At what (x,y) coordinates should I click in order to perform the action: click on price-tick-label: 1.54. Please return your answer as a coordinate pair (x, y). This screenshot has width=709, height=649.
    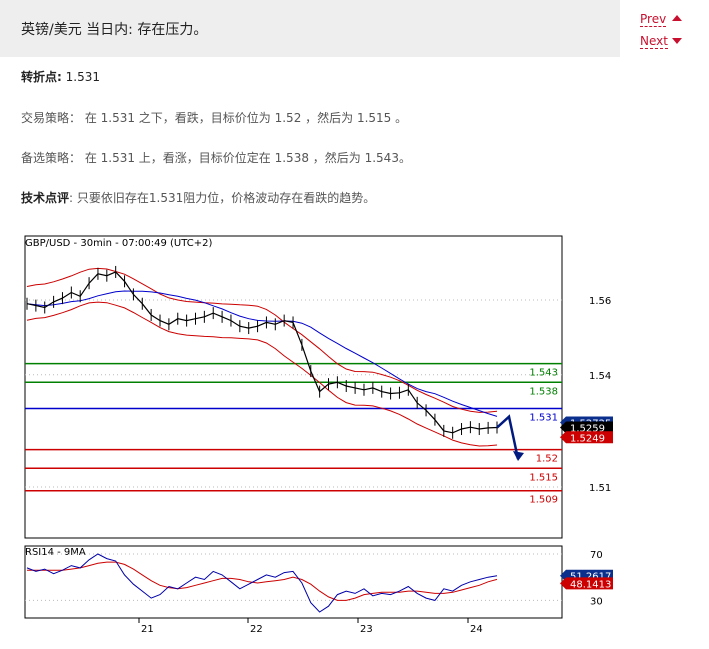
    Looking at the image, I should click on (600, 376).